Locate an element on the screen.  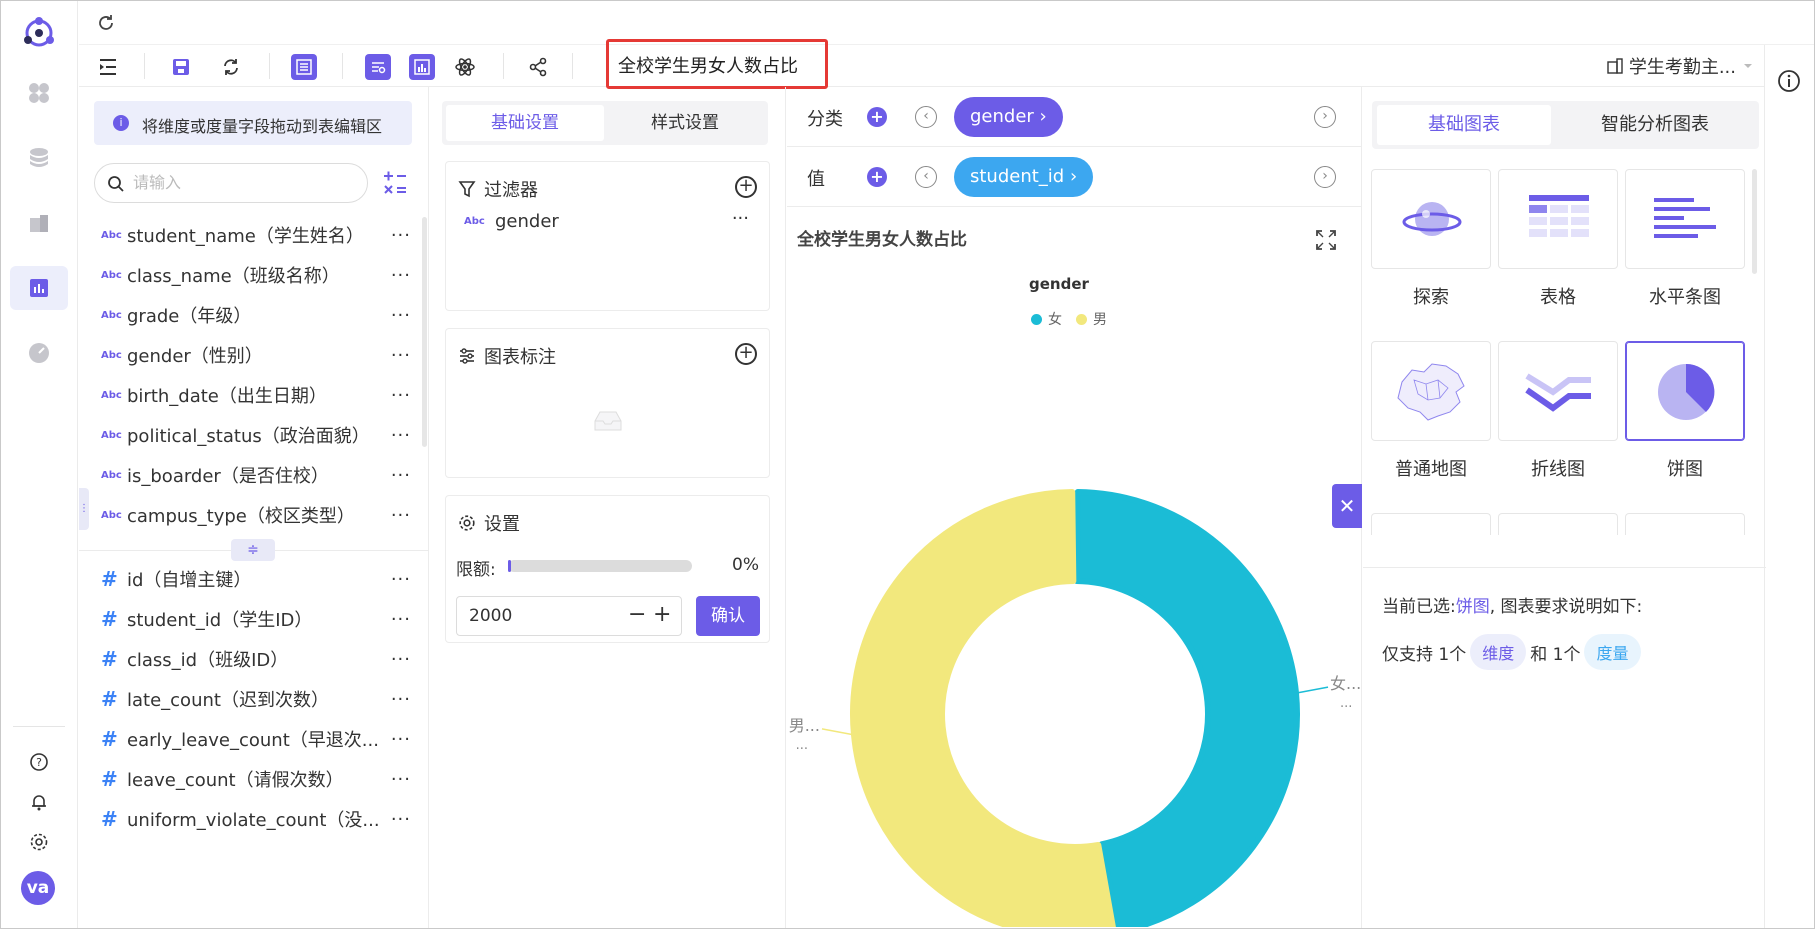
legend-item: 男 is located at coordinates (1091, 319).